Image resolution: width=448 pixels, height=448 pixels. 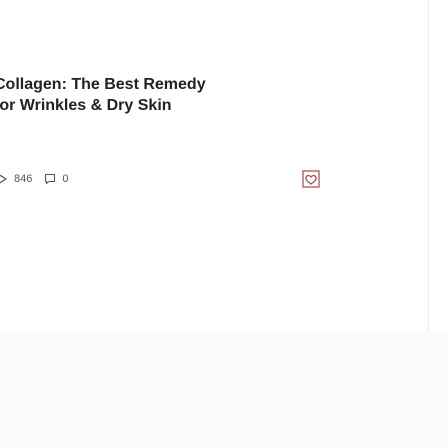 I want to click on article-title-line-2: for Wrinkles & Dry Skin, so click(x=86, y=105).